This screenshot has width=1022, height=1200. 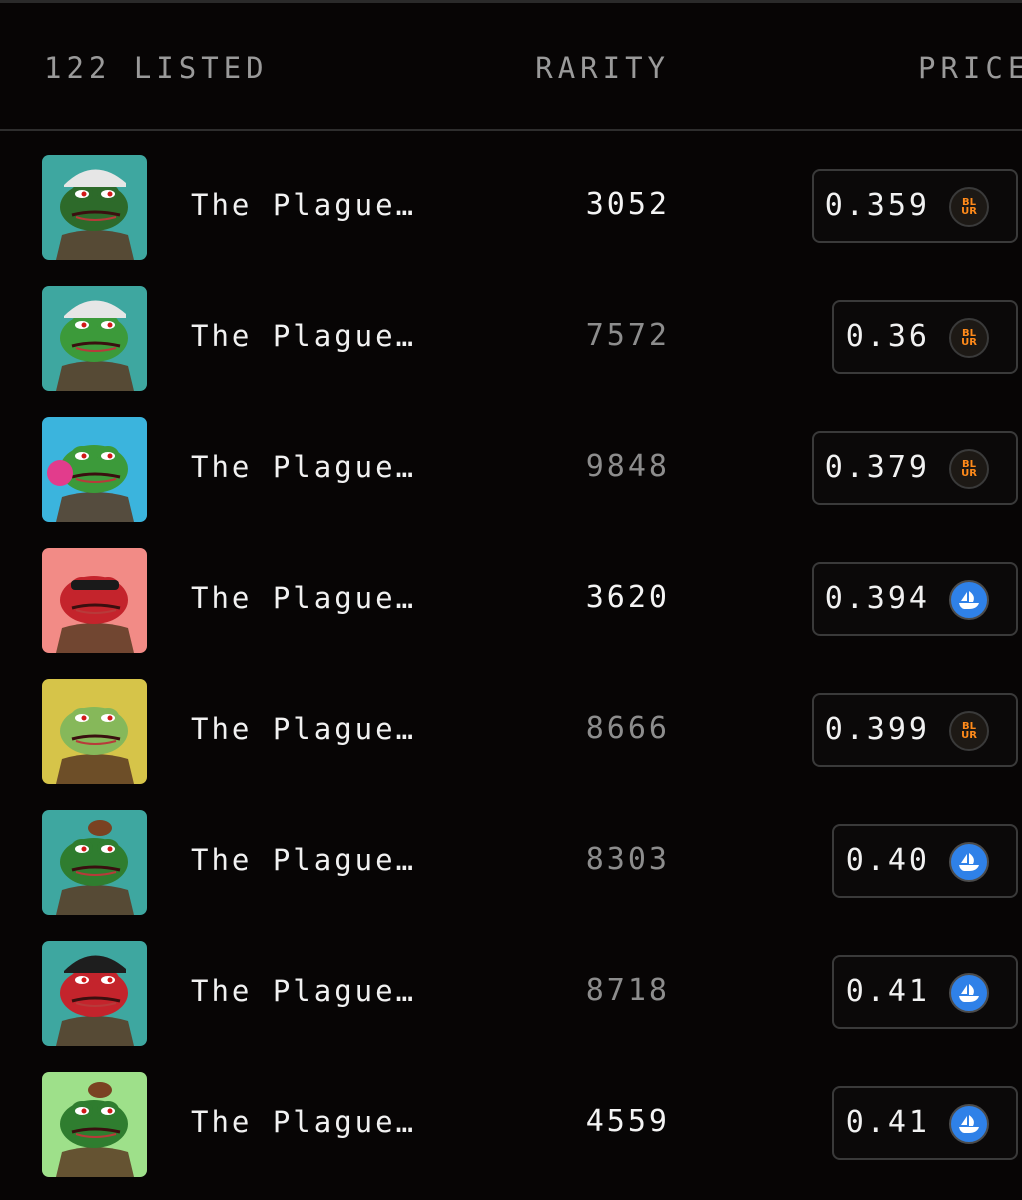 I want to click on listing-row: The Plague… 9848 0.379 BL UR, so click(x=511, y=458).